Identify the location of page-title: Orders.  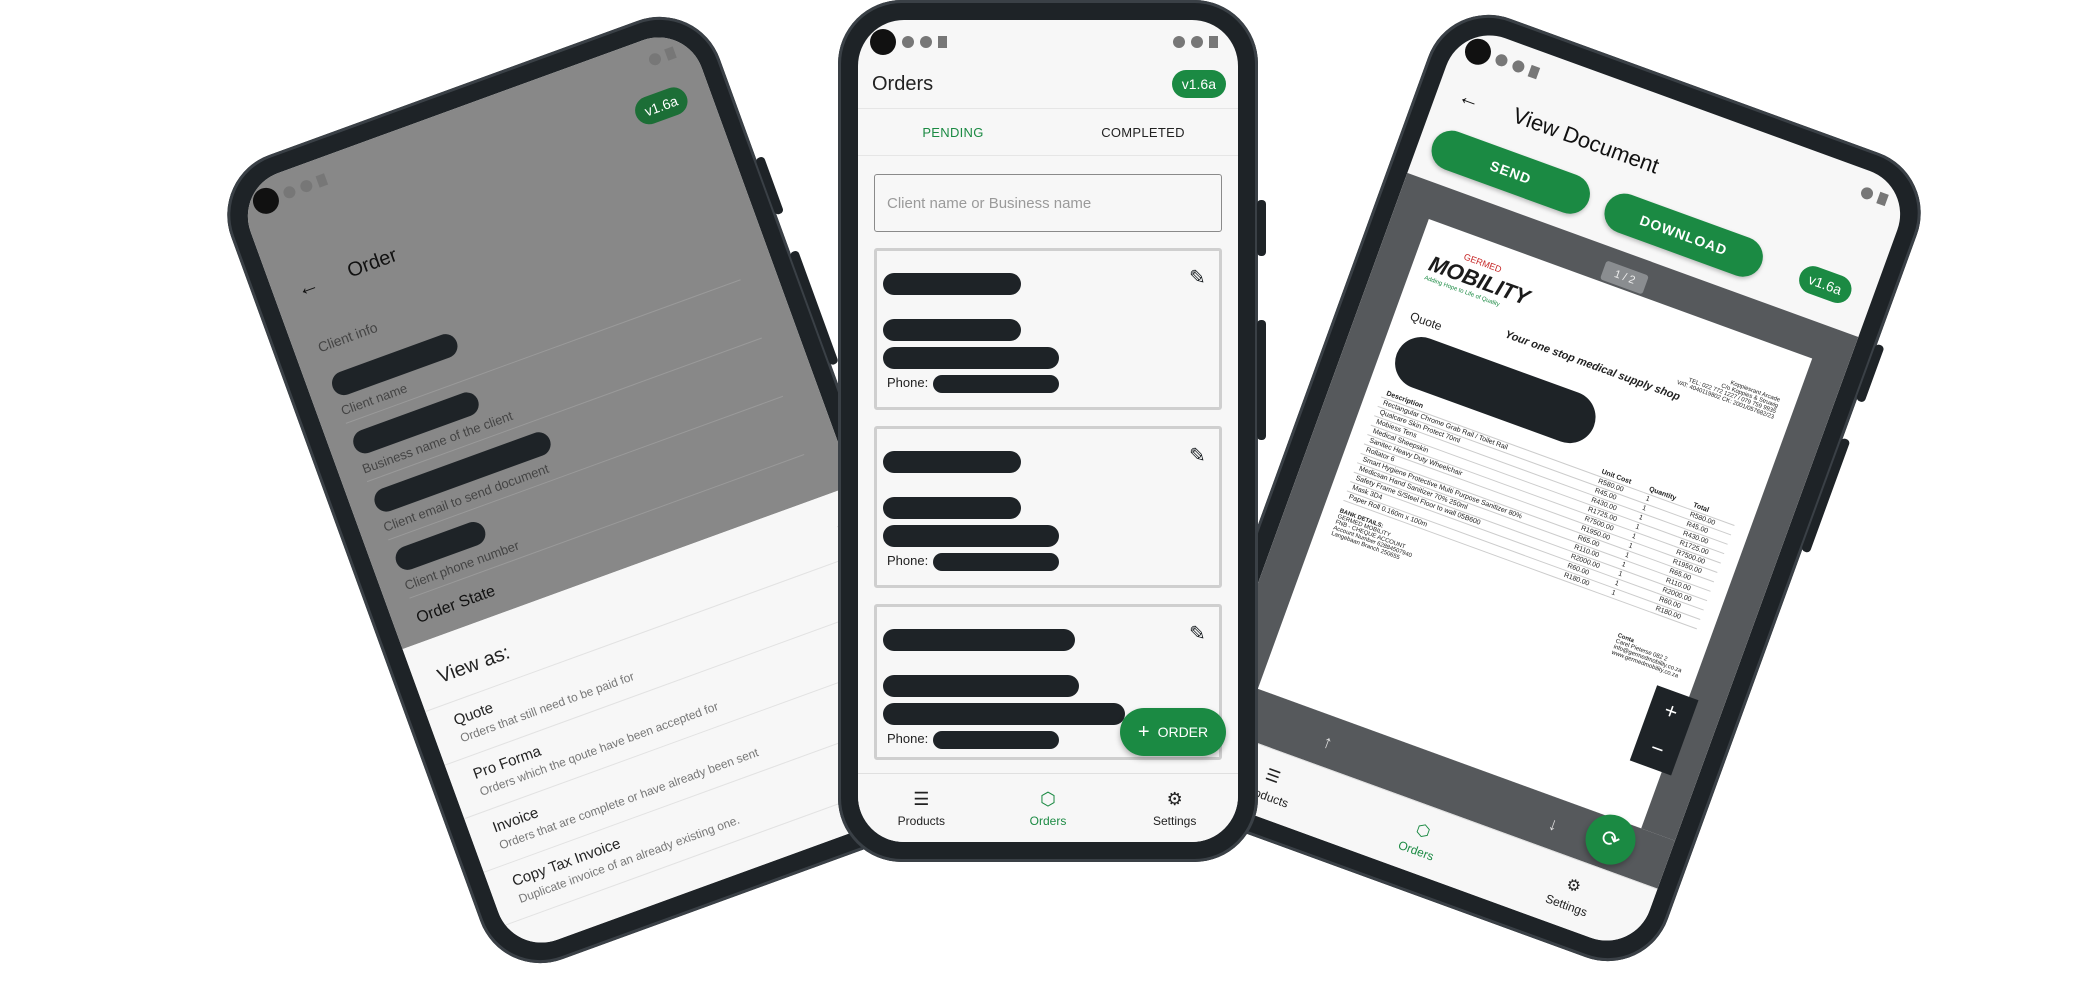
(903, 83).